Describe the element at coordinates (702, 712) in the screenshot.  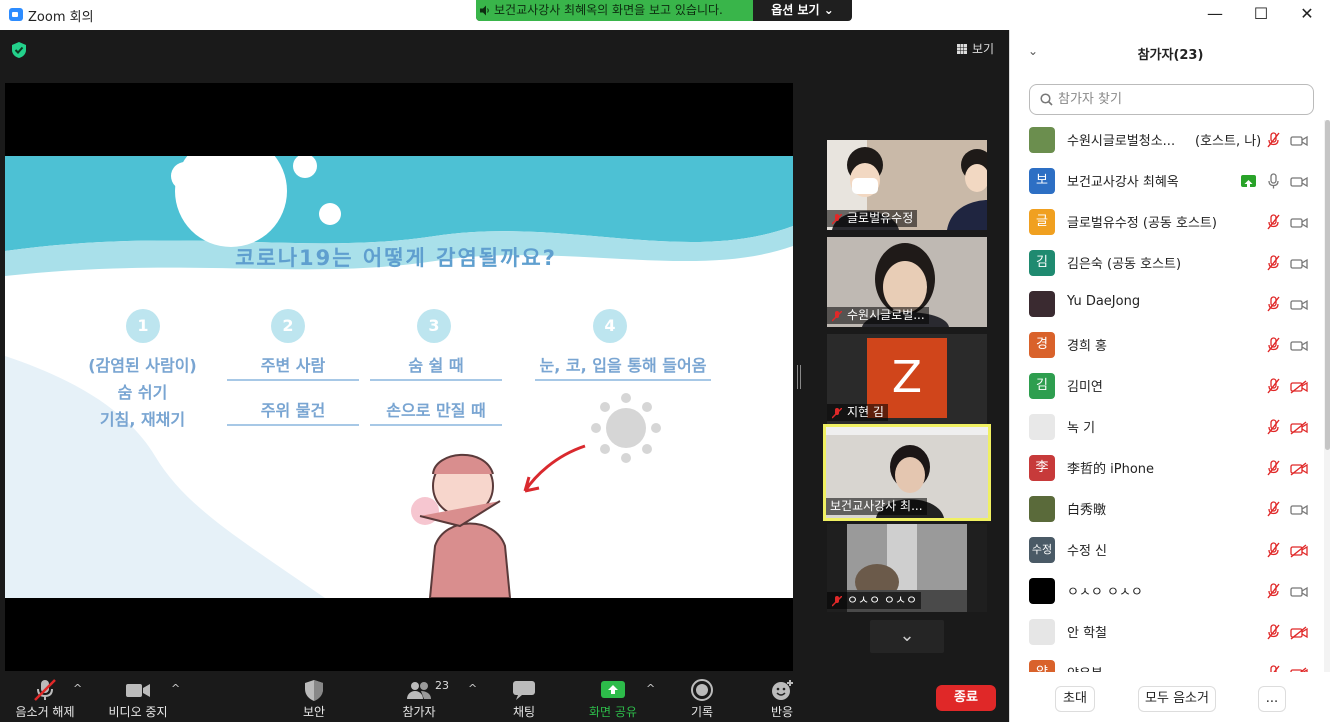
I see `record-label: 기록` at that location.